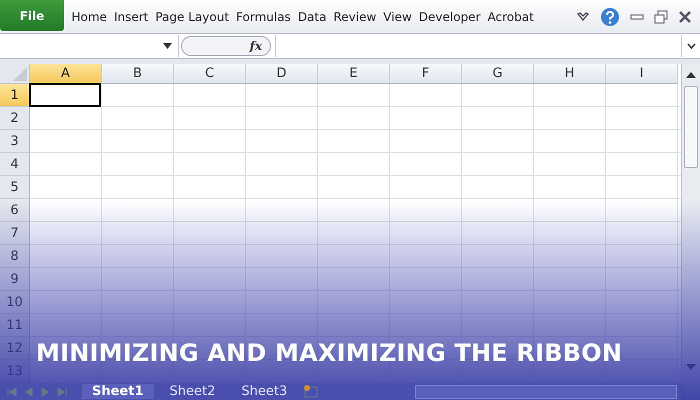 Image resolution: width=700 pixels, height=400 pixels. Describe the element at coordinates (167, 46) in the screenshot. I see `caret-icon` at that location.